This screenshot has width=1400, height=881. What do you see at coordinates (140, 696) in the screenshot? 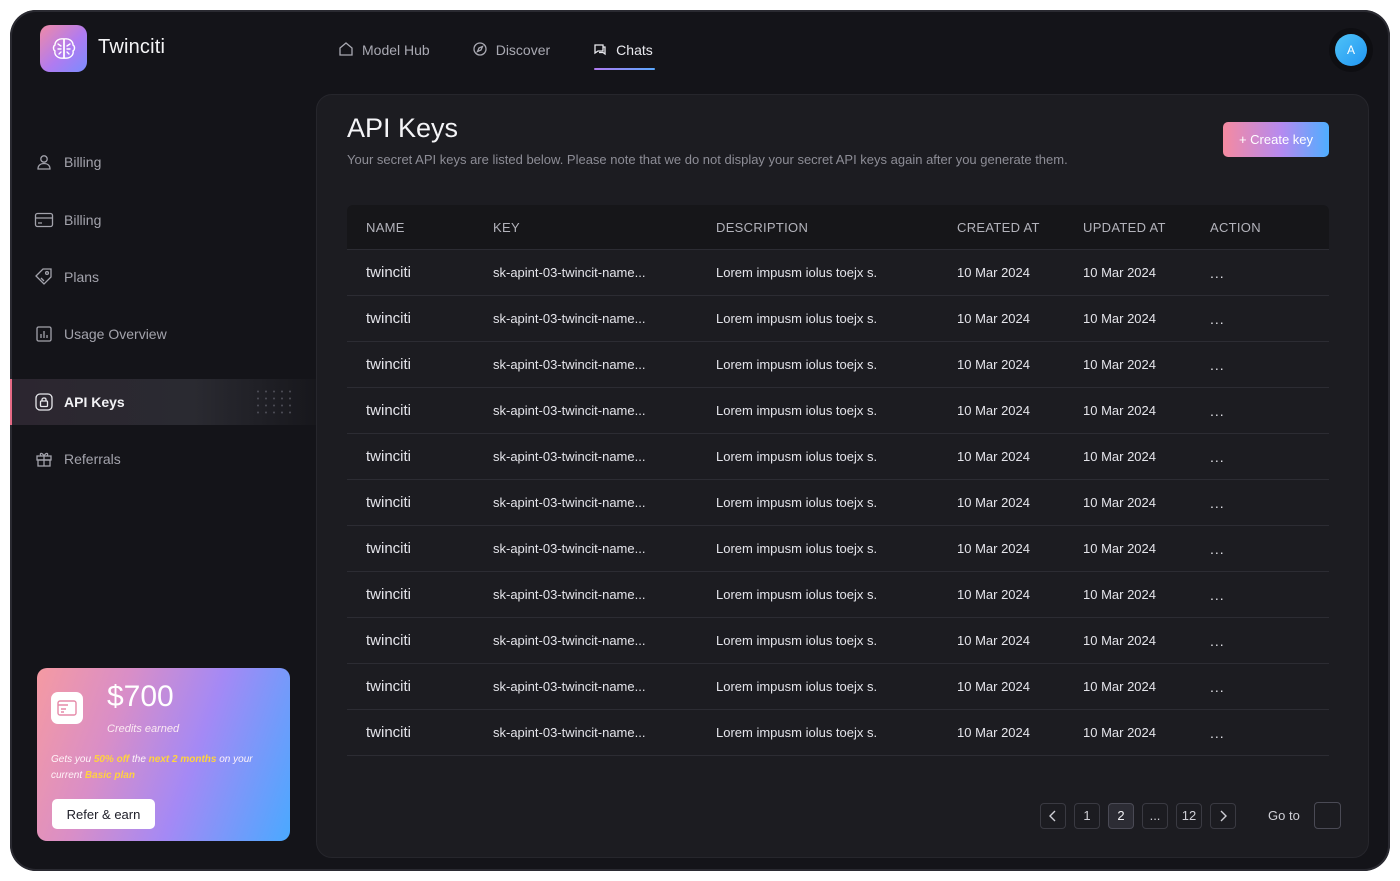
I see `credits-amount: $700` at bounding box center [140, 696].